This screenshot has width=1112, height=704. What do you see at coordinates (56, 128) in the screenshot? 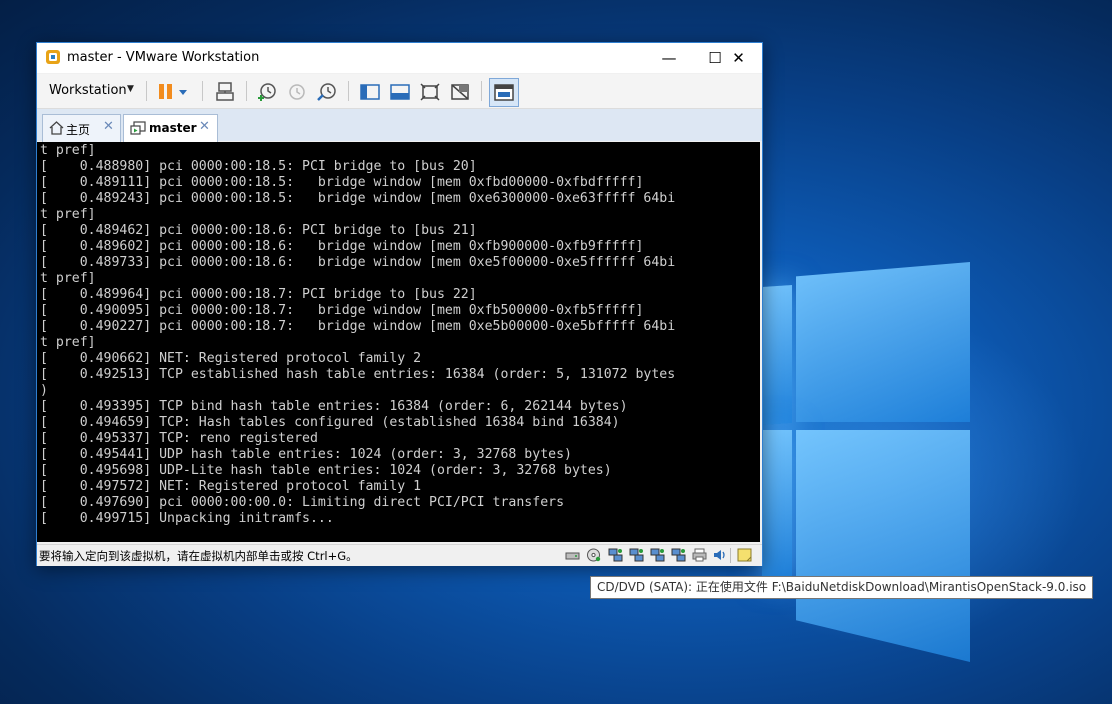
I see `home-icon` at bounding box center [56, 128].